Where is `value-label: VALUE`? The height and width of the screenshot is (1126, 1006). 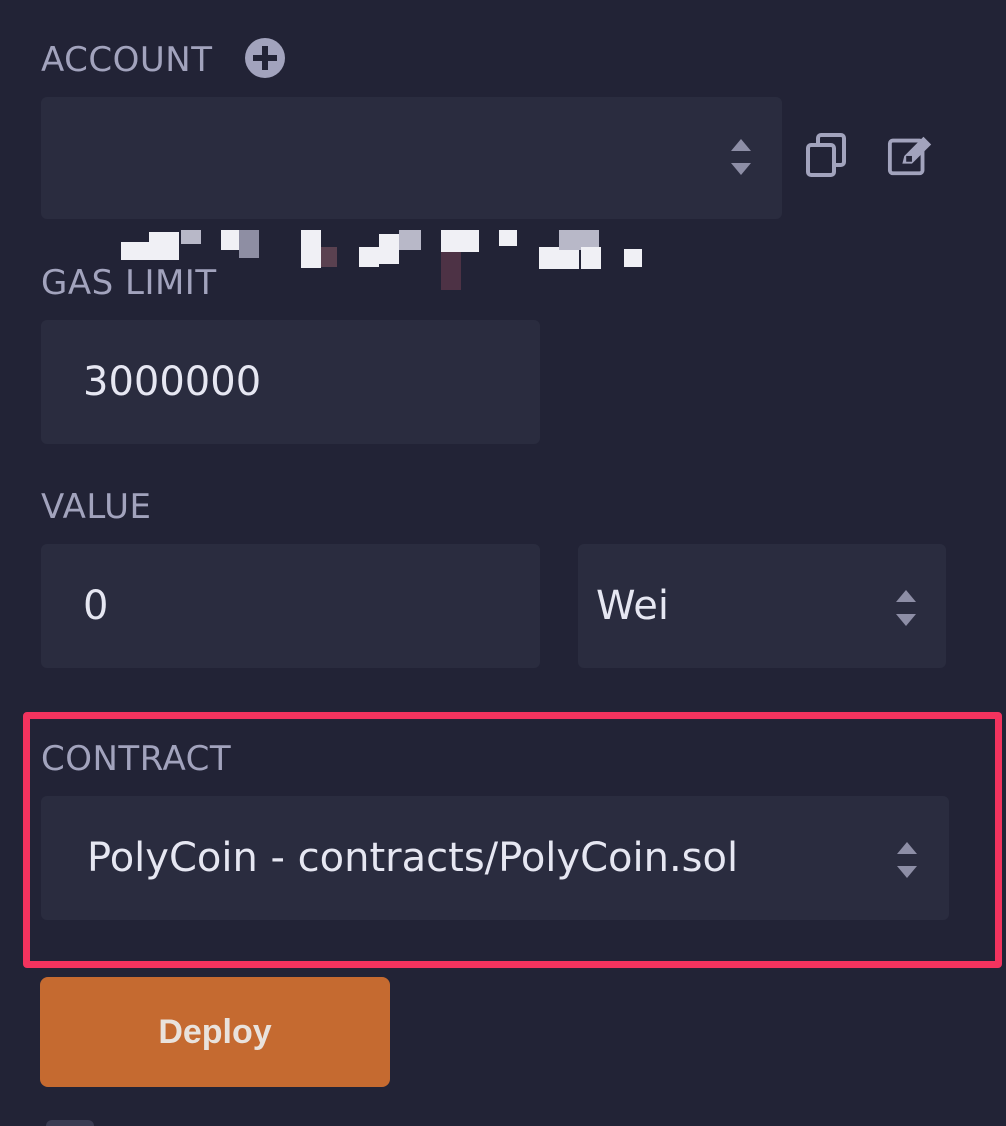 value-label: VALUE is located at coordinates (96, 507).